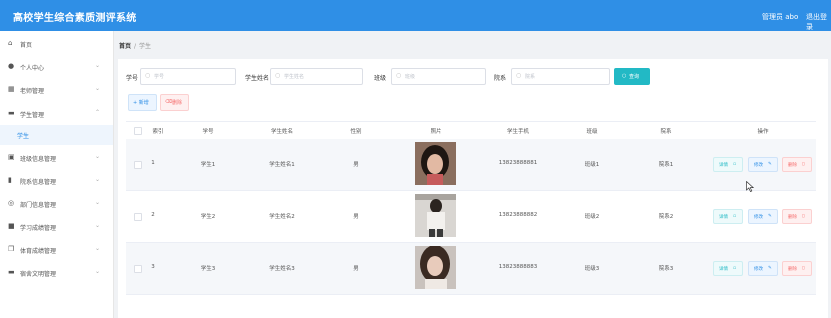 This screenshot has width=831, height=318. I want to click on sidebar-subitem-student: 学生, so click(56, 135).